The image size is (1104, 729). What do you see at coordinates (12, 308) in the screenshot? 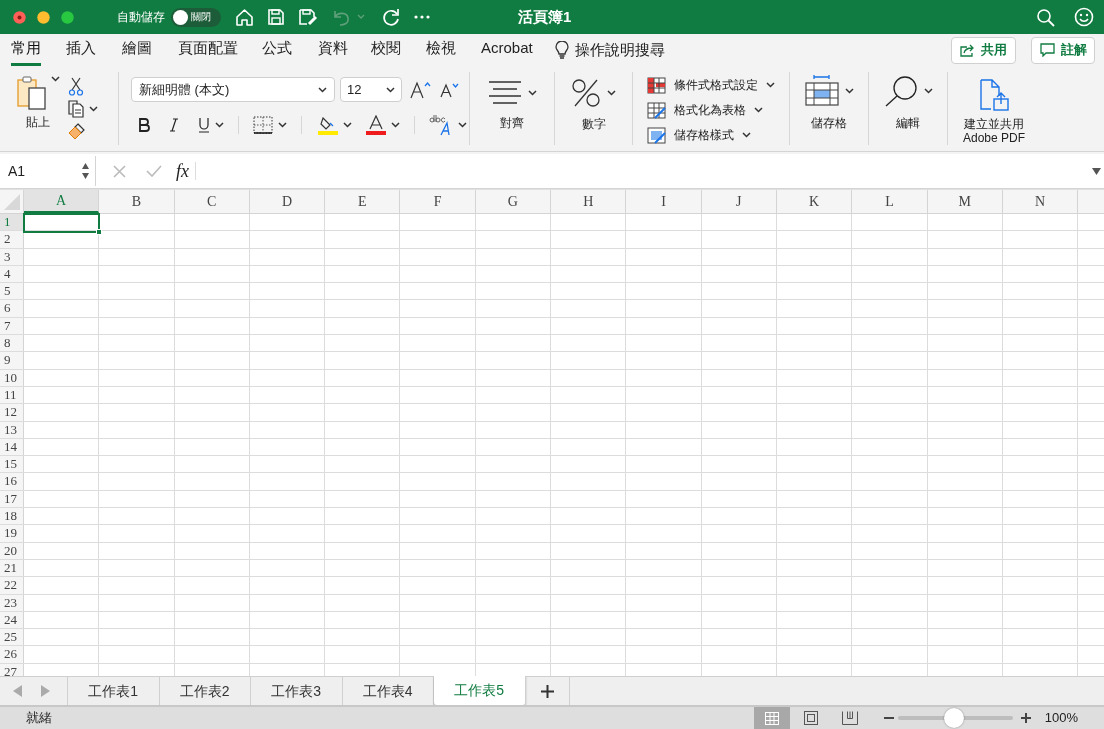
I see `row-header: 6` at bounding box center [12, 308].